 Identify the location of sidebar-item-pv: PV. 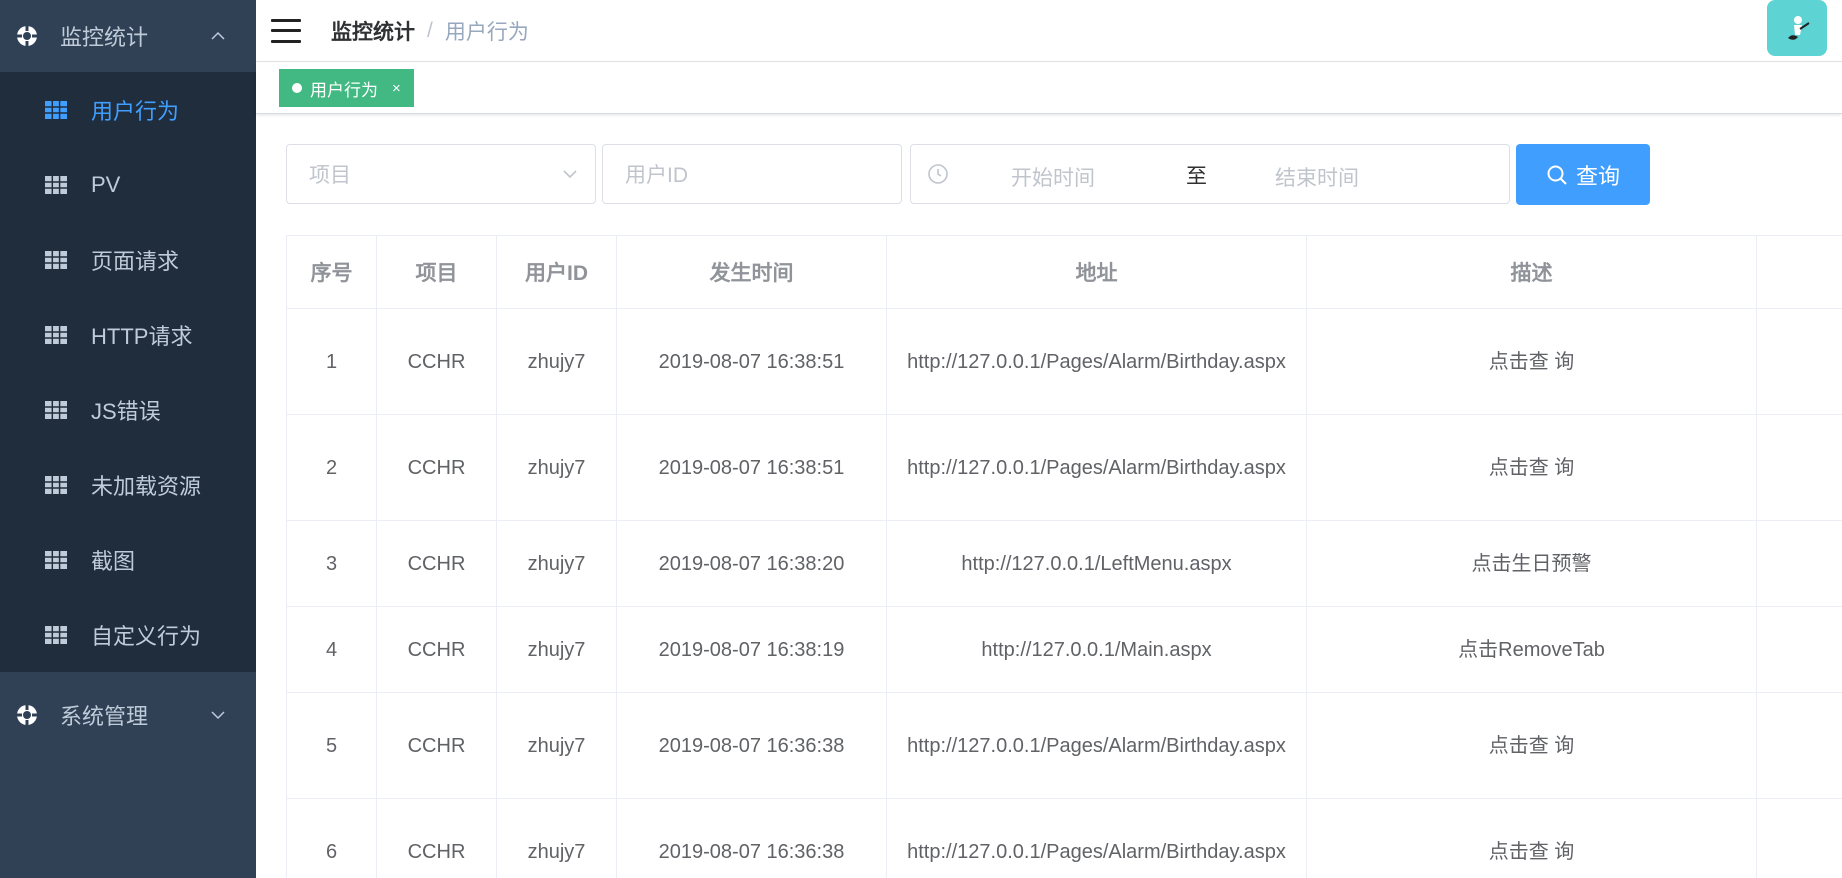
(128, 184).